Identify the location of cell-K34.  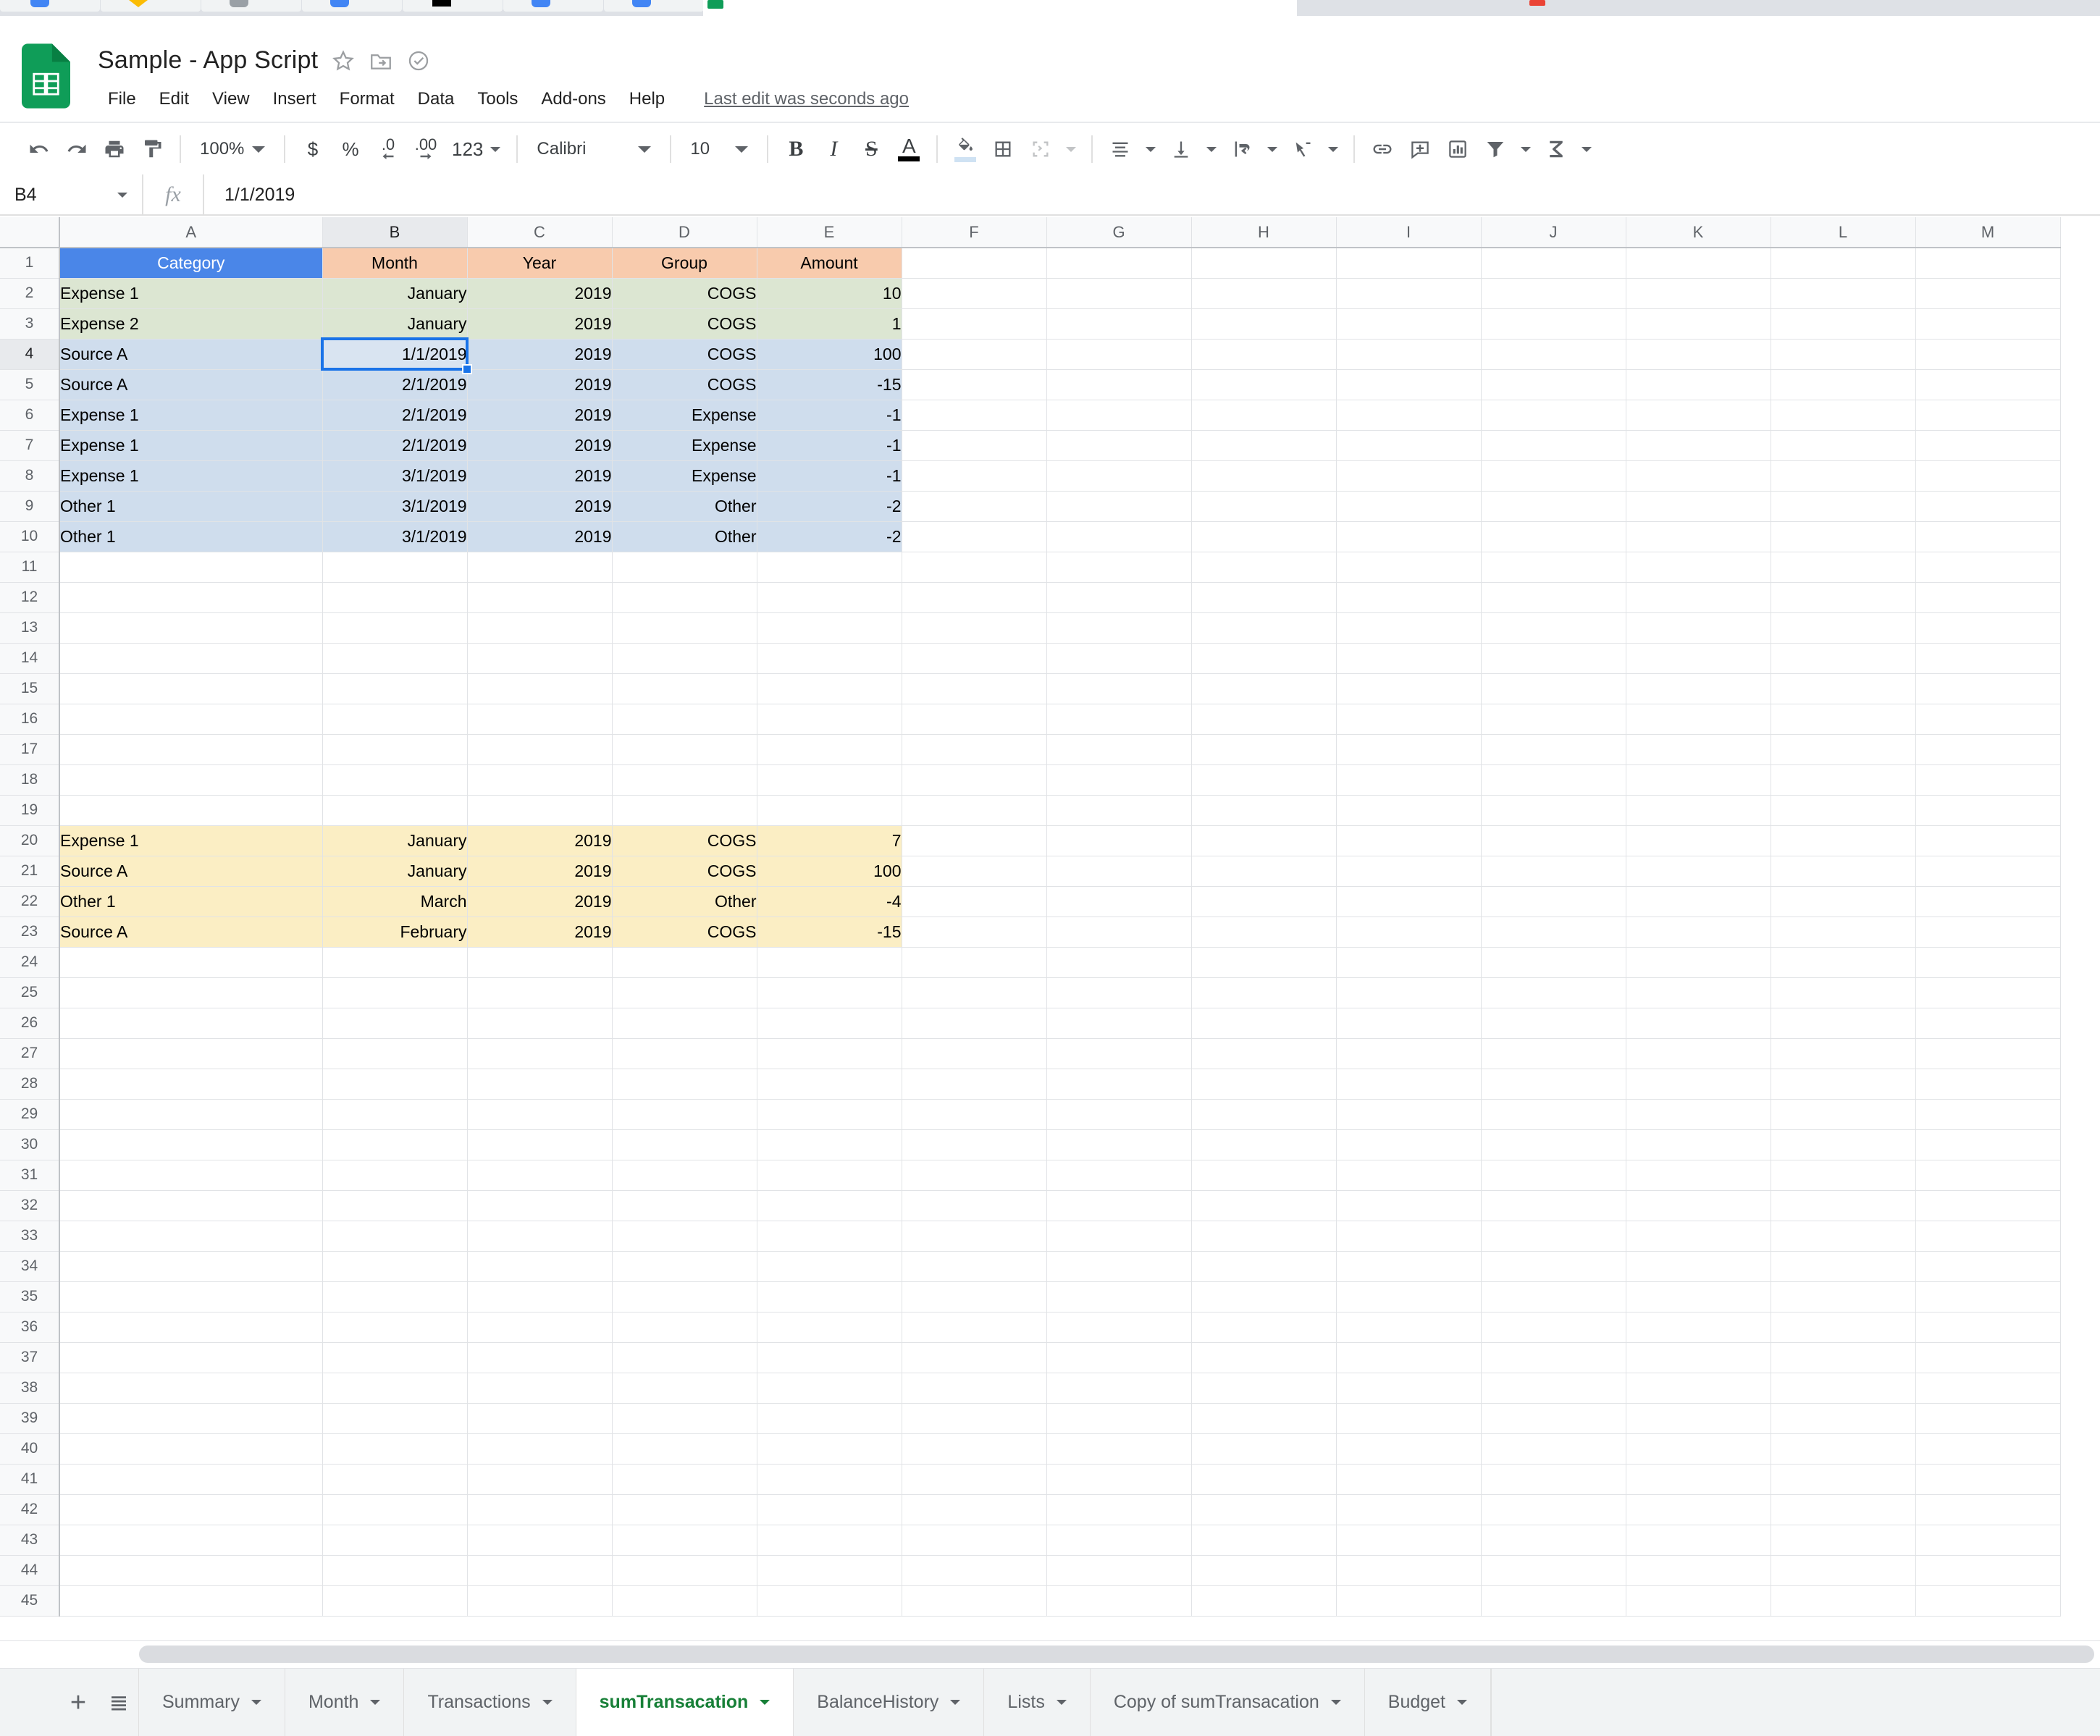
(1698, 1266).